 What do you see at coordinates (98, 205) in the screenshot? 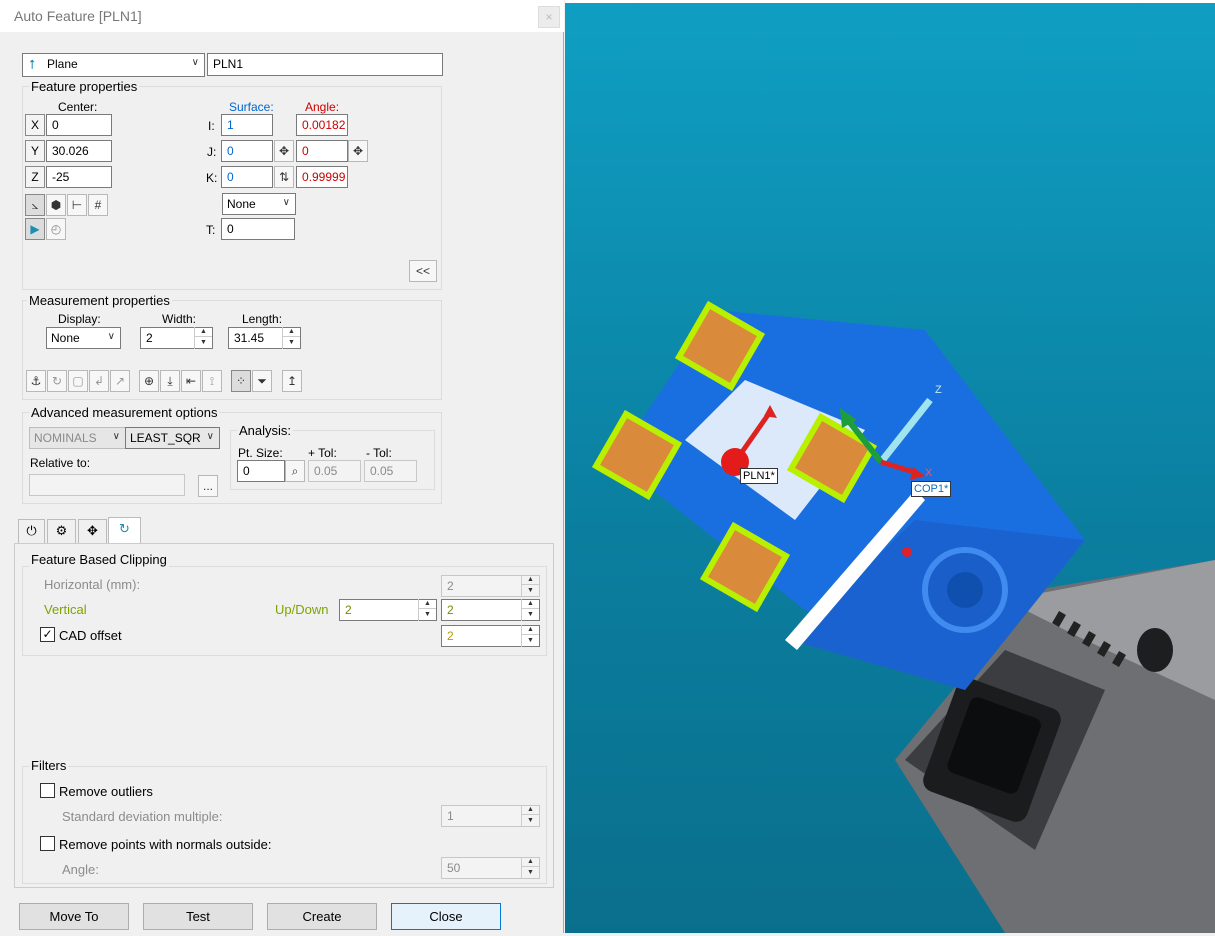
I see `grid-icon: #` at bounding box center [98, 205].